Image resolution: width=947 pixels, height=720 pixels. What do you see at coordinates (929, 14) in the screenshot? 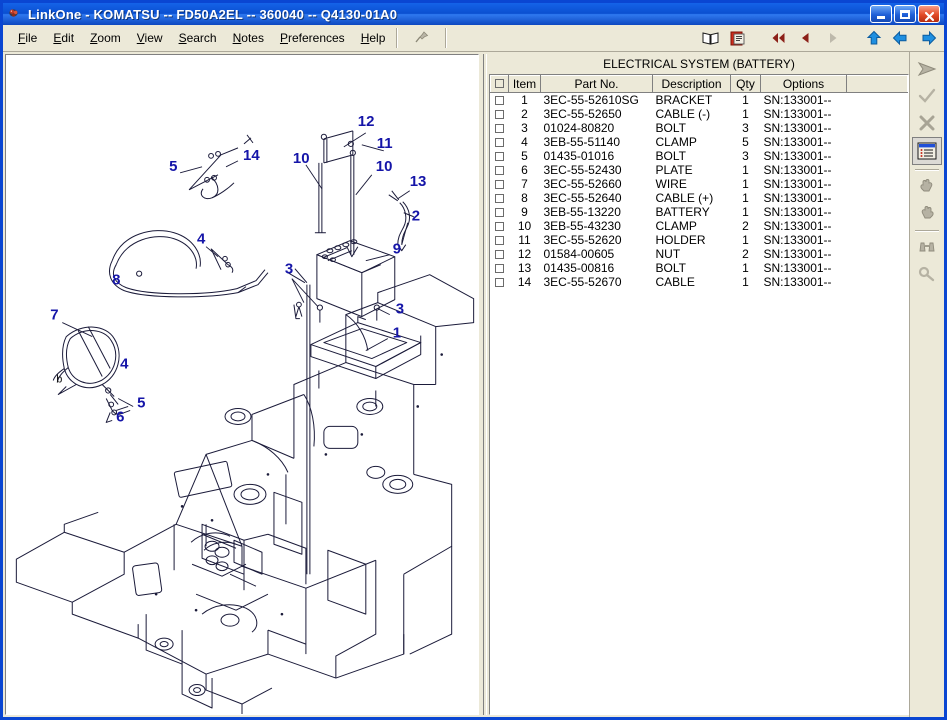
I see `close-button` at bounding box center [929, 14].